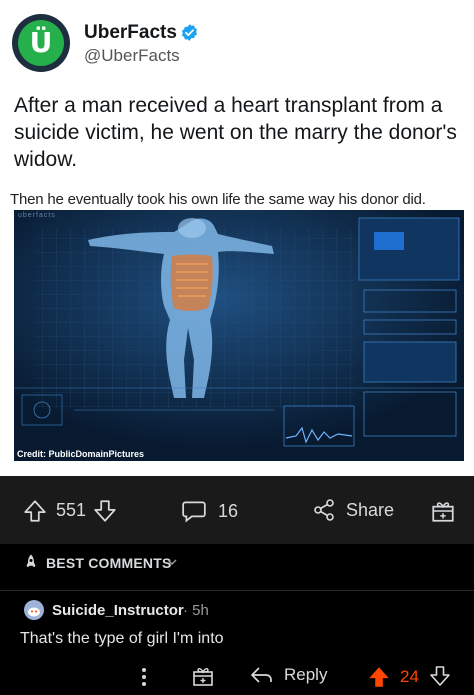 Image resolution: width=474 pixels, height=695 pixels. I want to click on comment-reply-button: Reply, so click(288, 675).